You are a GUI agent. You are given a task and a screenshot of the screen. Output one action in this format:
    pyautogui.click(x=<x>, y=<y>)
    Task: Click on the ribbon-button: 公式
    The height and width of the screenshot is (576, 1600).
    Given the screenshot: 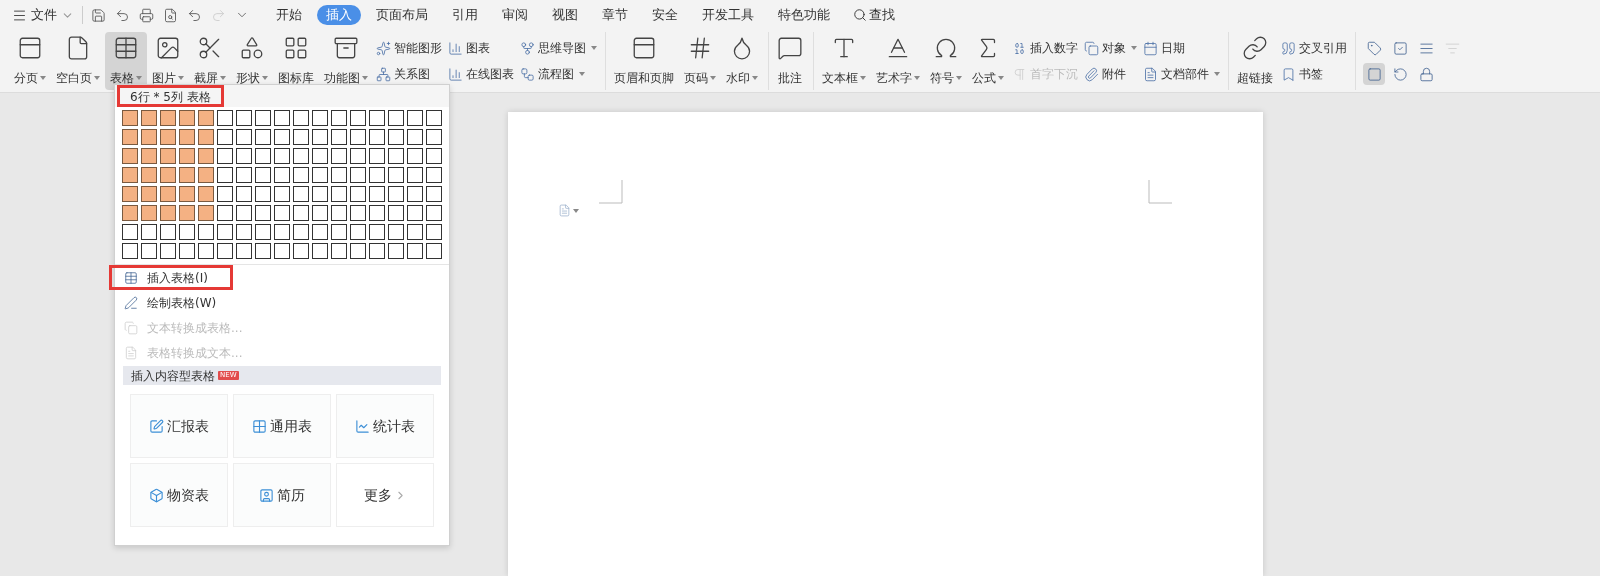 What is the action you would take?
    pyautogui.click(x=988, y=61)
    